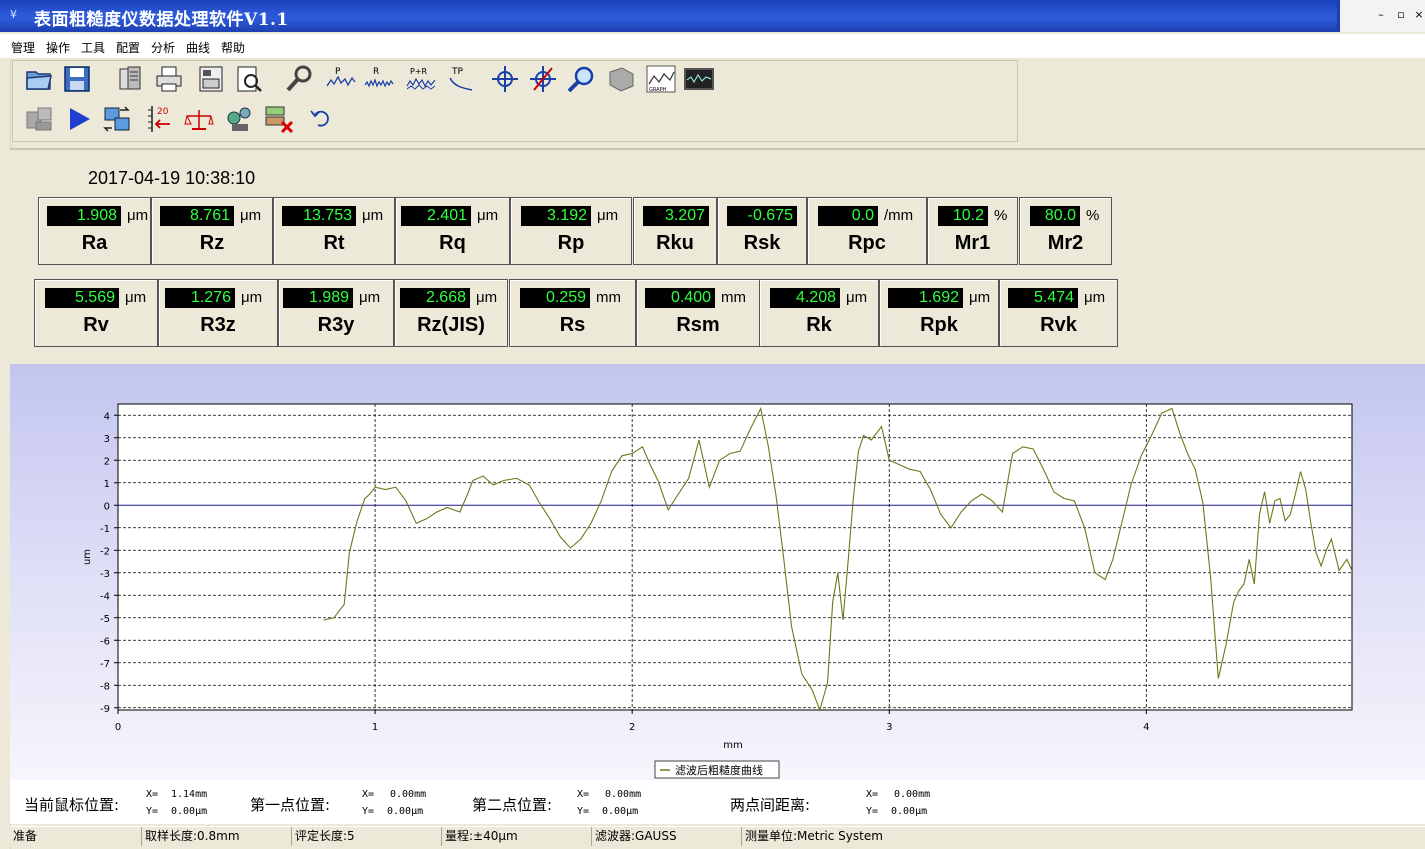  What do you see at coordinates (505, 79) in the screenshot?
I see `crosshair-icon` at bounding box center [505, 79].